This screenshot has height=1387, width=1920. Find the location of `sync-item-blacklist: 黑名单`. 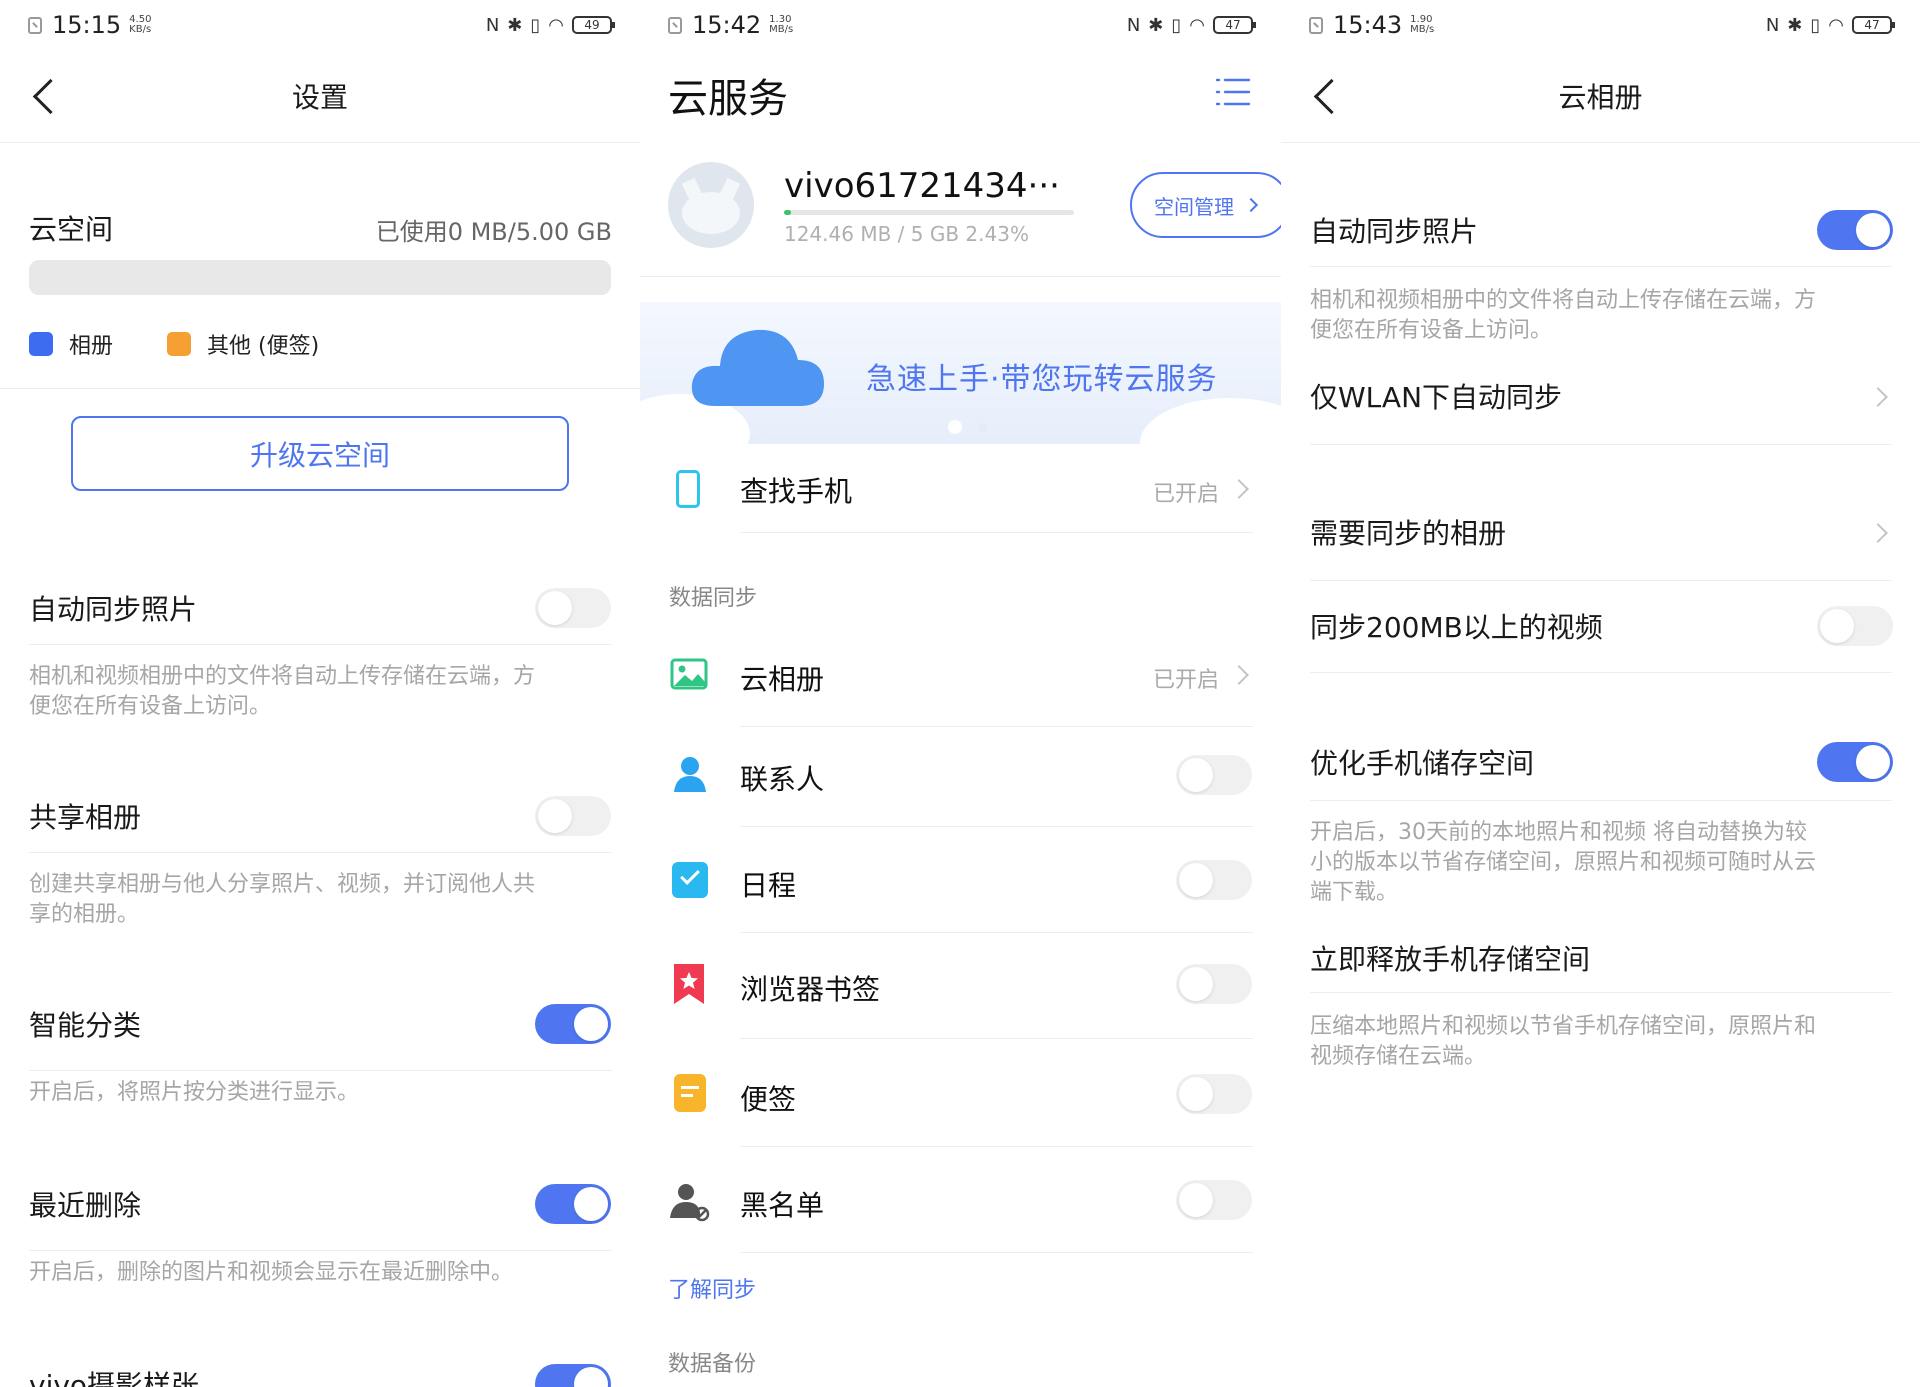

sync-item-blacklist: 黑名单 is located at coordinates (960, 1202).